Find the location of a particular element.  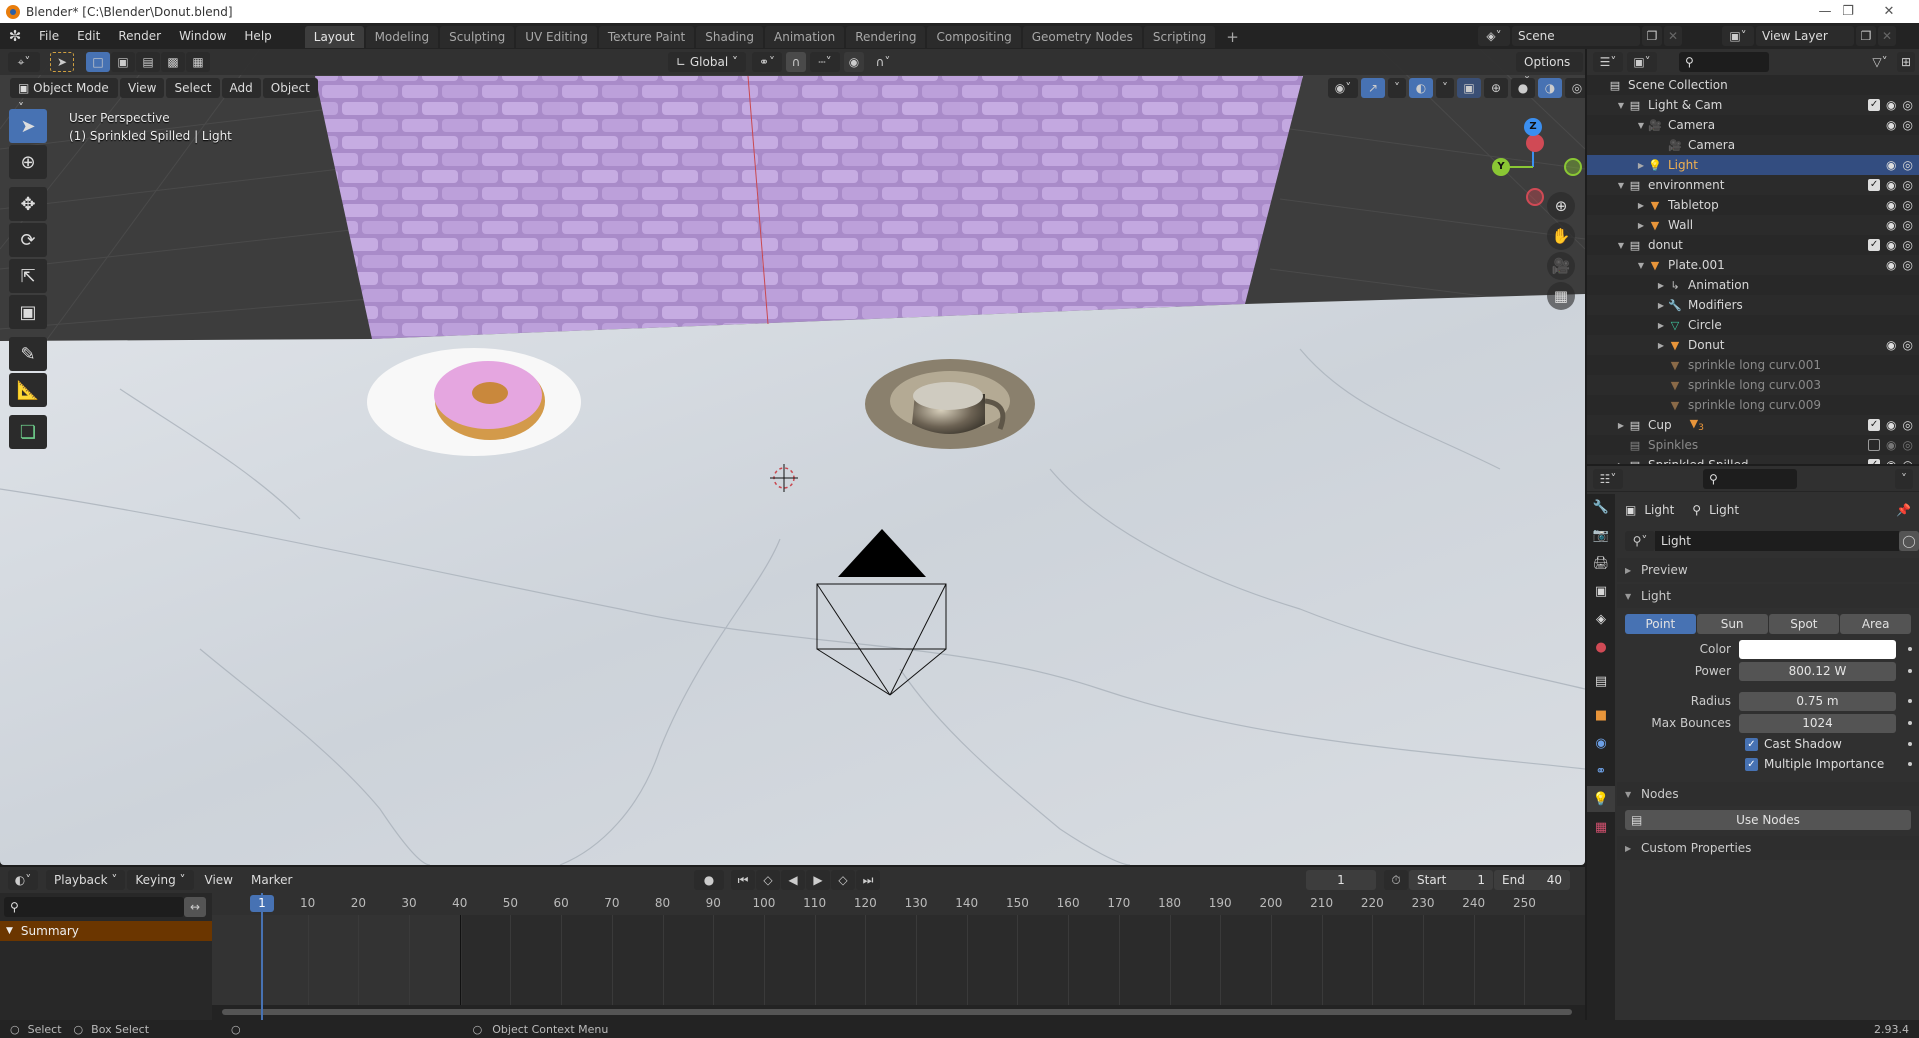

overlays-toggle-icon: ◐ is located at coordinates (1421, 88).